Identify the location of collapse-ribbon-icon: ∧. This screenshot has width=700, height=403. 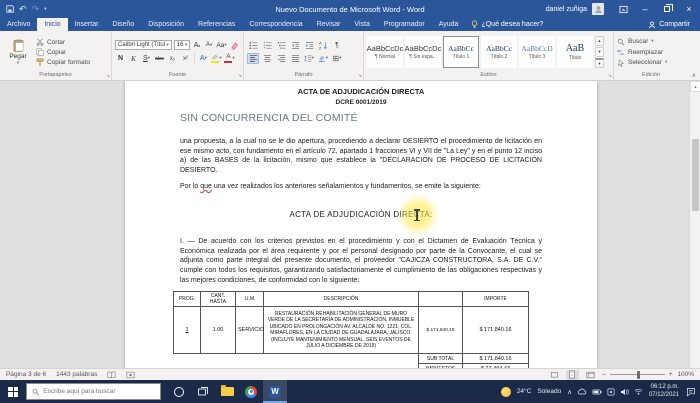
(694, 75).